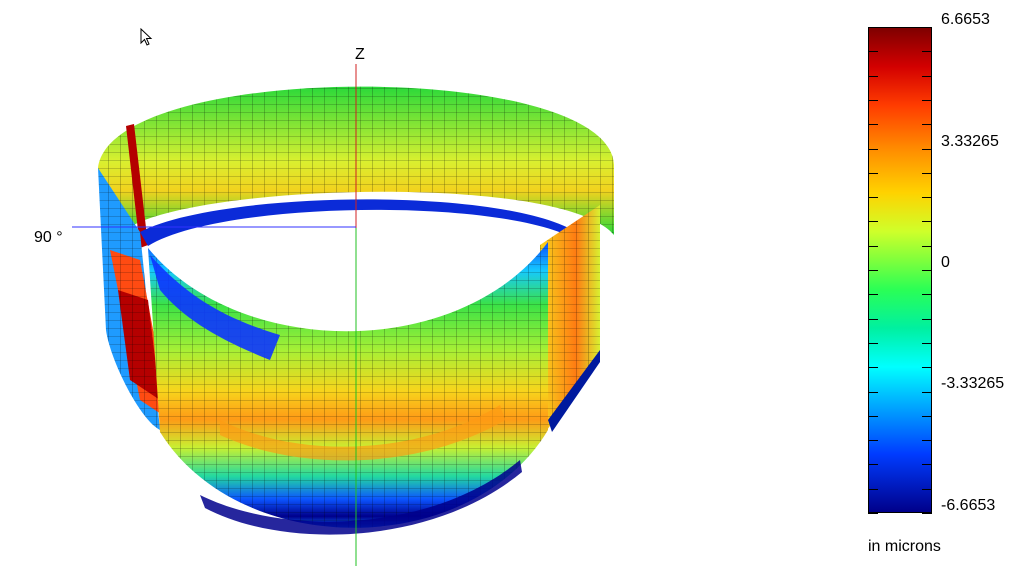  Describe the element at coordinates (146, 37) in the screenshot. I see `mouse-pointer-icon` at that location.